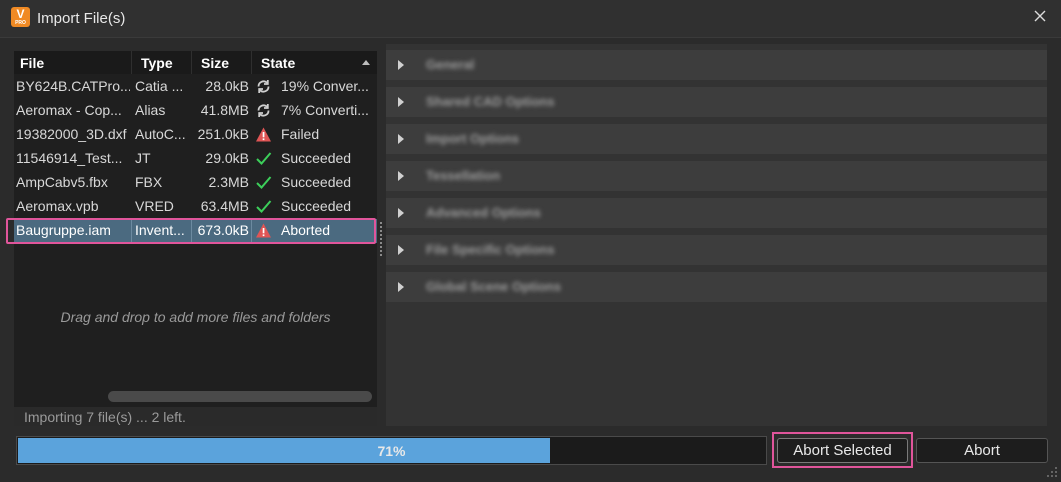 Image resolution: width=1061 pixels, height=482 pixels. Describe the element at coordinates (240, 396) in the screenshot. I see `horizontal-scrollbar` at that location.